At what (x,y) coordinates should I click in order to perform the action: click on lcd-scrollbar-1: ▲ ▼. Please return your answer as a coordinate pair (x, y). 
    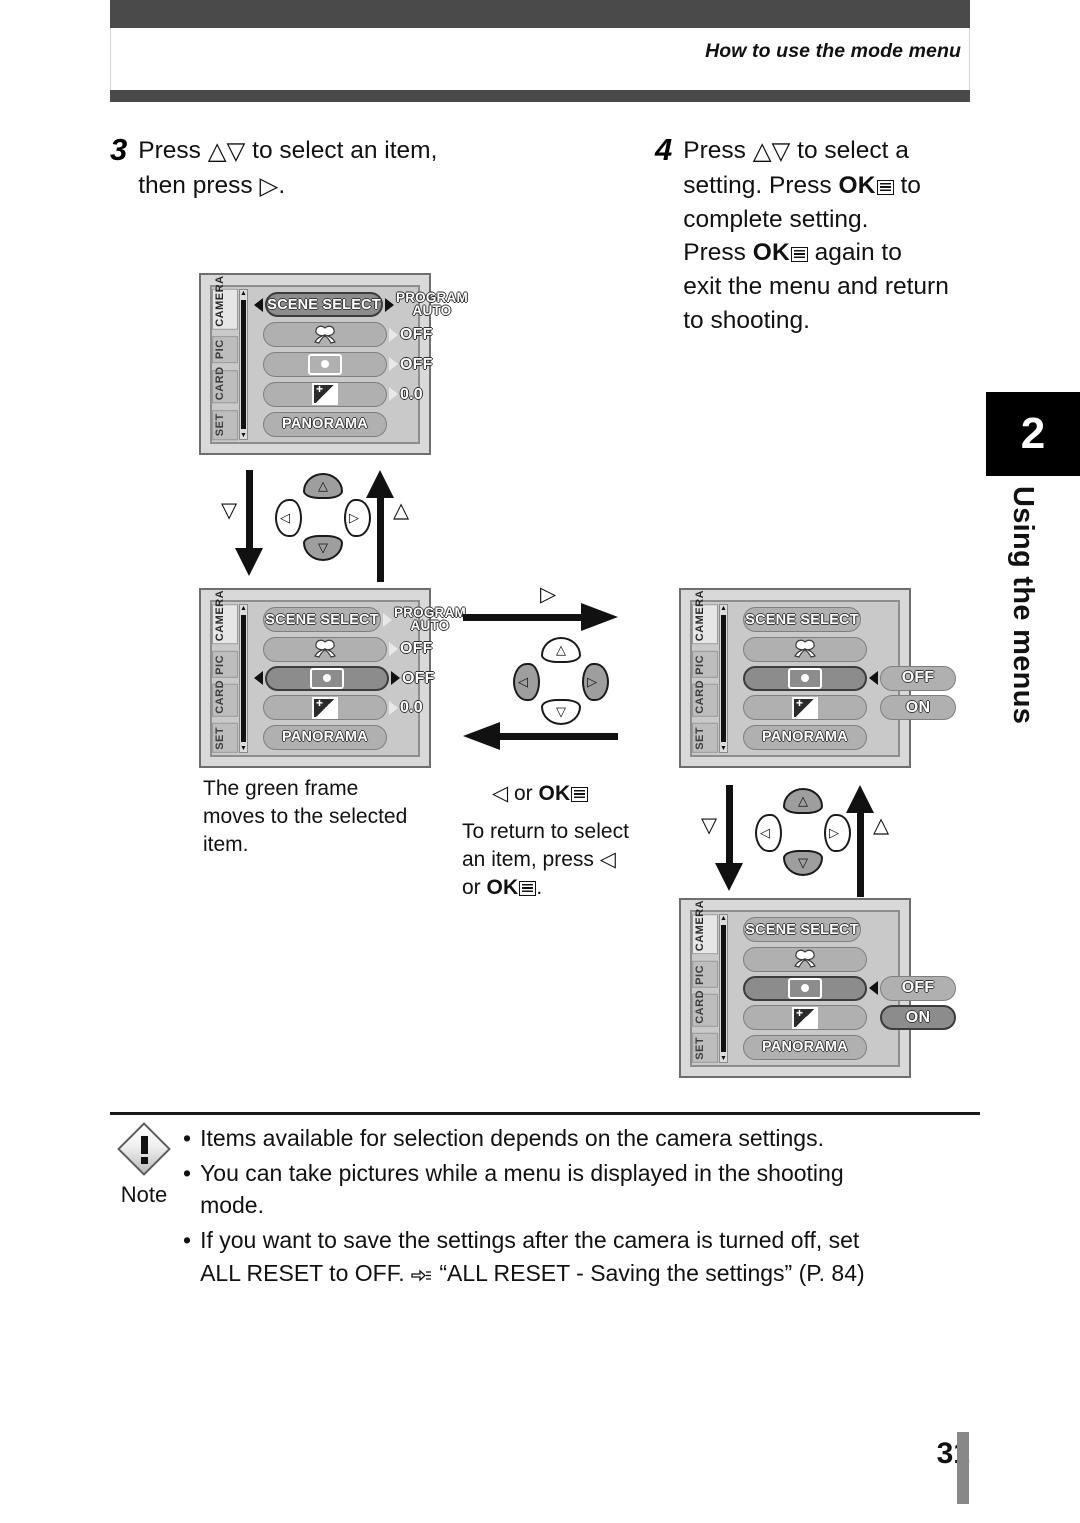
    Looking at the image, I should click on (243, 364).